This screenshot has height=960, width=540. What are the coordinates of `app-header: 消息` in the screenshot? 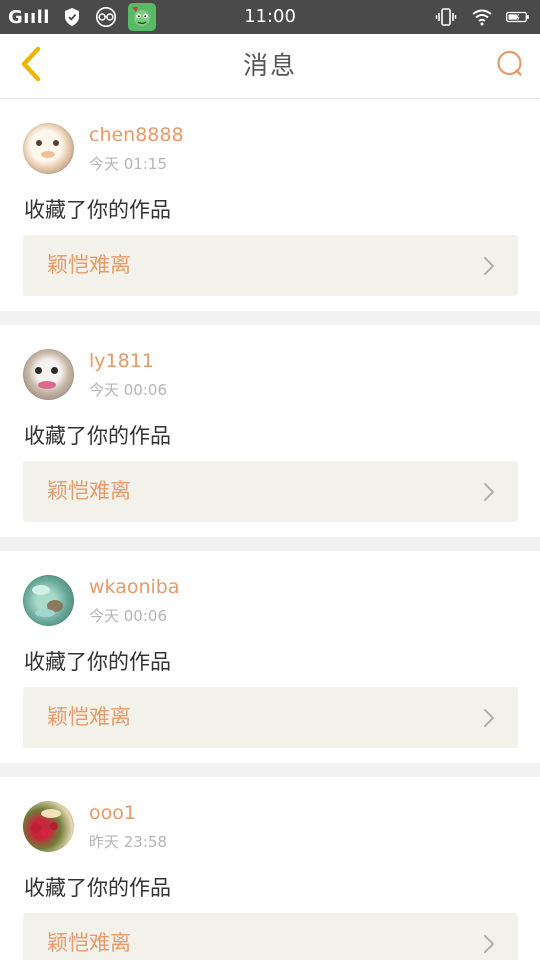 It's located at (270, 66).